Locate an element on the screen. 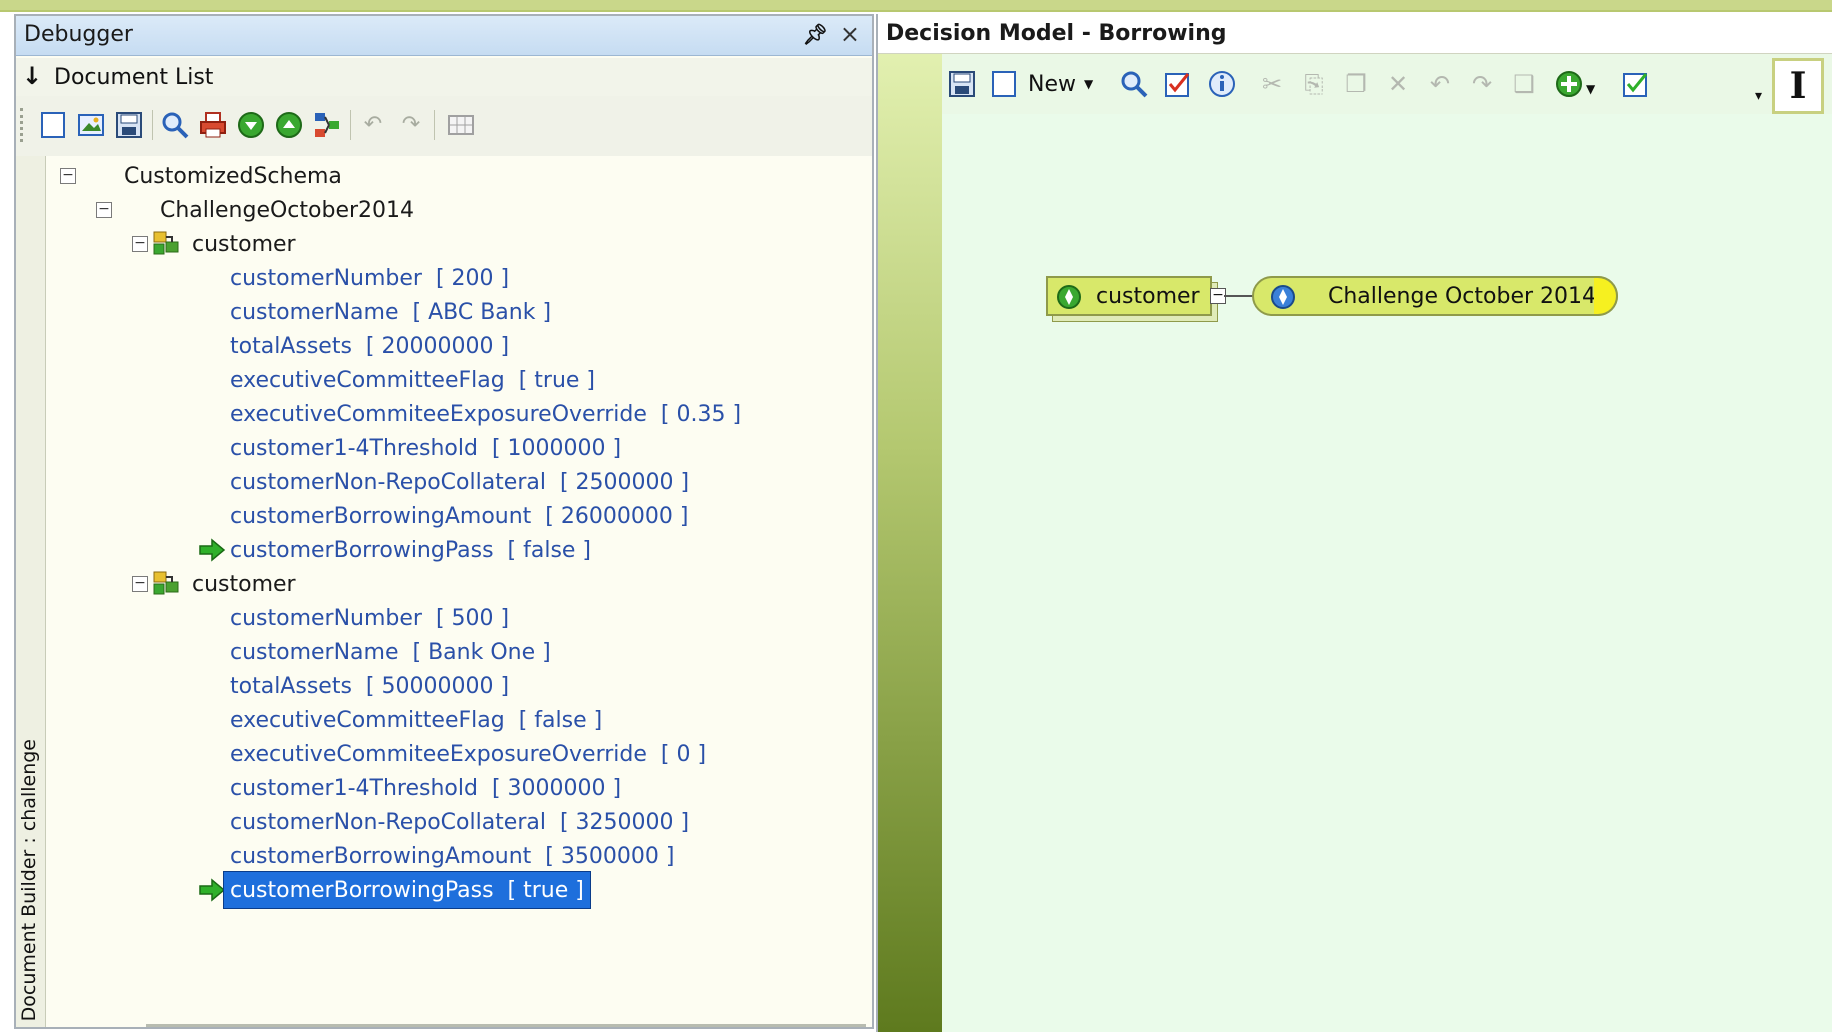 Image resolution: width=1832 pixels, height=1032 pixels. toolbar-overflow-icon: ▾ is located at coordinates (1758, 96).